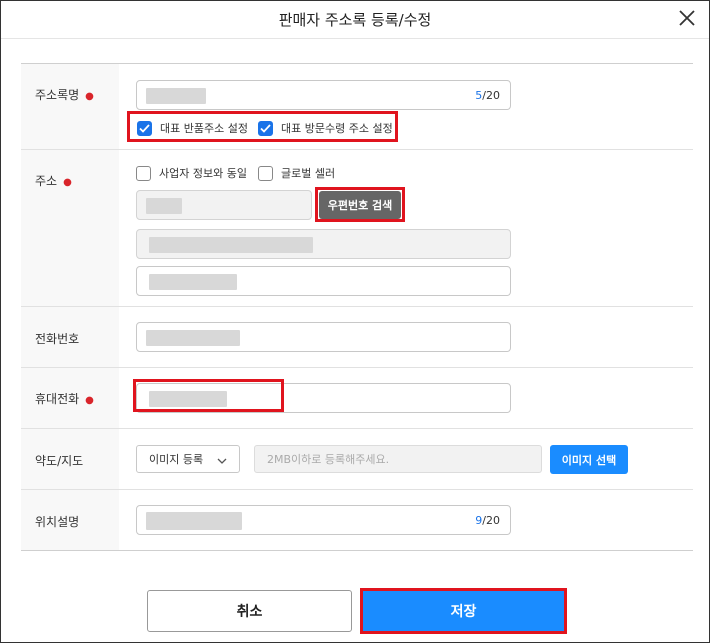 The width and height of the screenshot is (710, 643). What do you see at coordinates (589, 459) in the screenshot?
I see `choose-image-button: 이미지 선택` at bounding box center [589, 459].